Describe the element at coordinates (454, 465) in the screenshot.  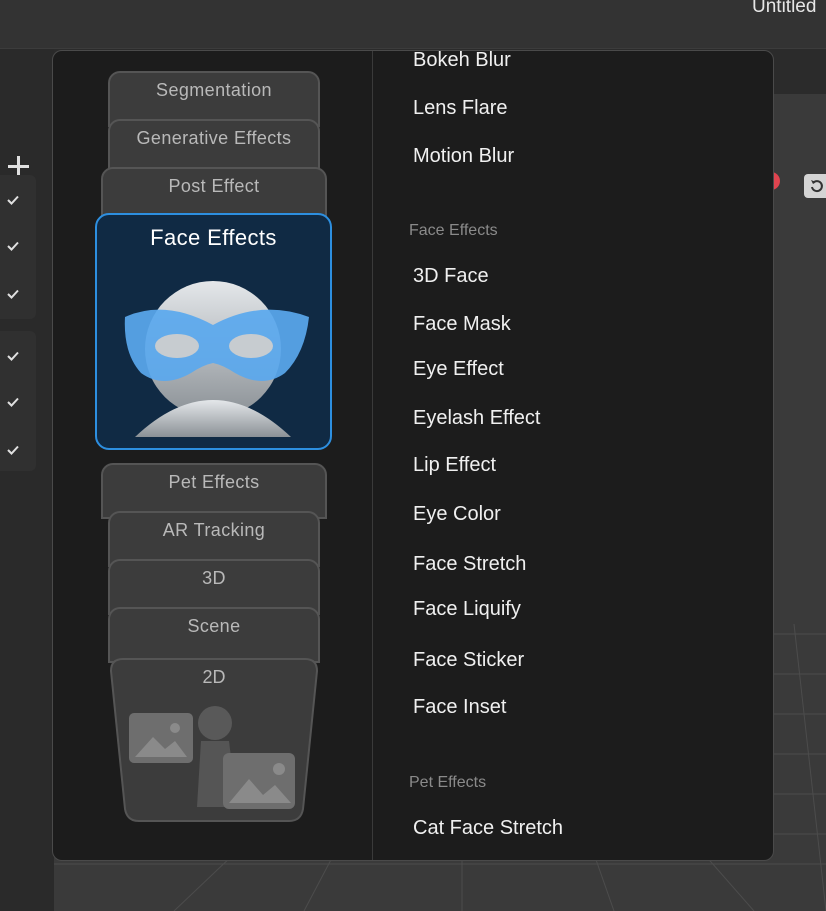
I see `effect-item: Lip Effect` at that location.